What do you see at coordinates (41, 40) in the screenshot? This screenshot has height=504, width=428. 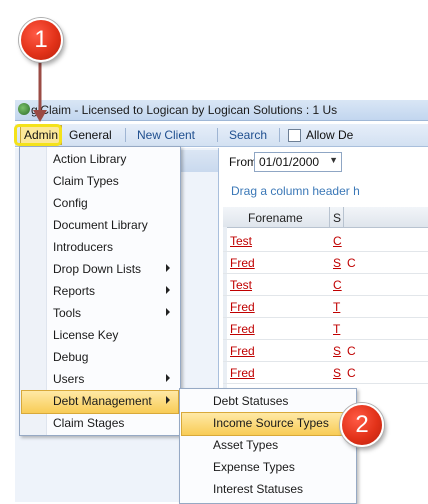 I see `step-1-badge: 1` at bounding box center [41, 40].